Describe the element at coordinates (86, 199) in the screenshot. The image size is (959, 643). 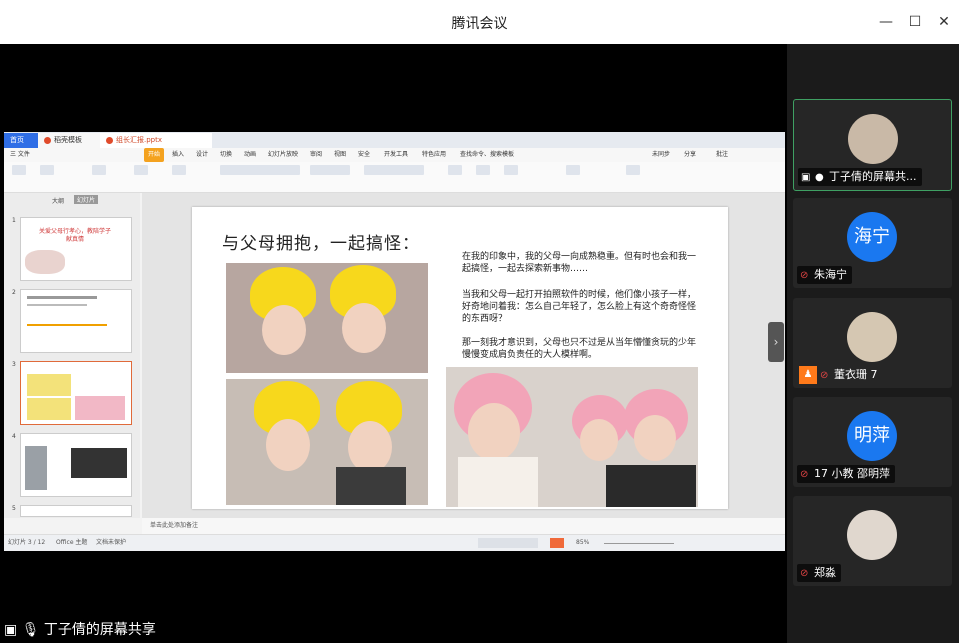
I see `slides-tab: 幻灯片` at that location.